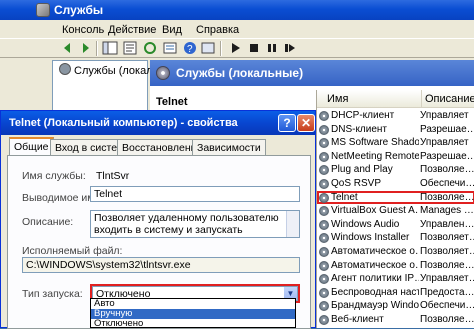 The image size is (474, 329). Describe the element at coordinates (170, 48) in the screenshot. I see `export-list-icon` at that location.